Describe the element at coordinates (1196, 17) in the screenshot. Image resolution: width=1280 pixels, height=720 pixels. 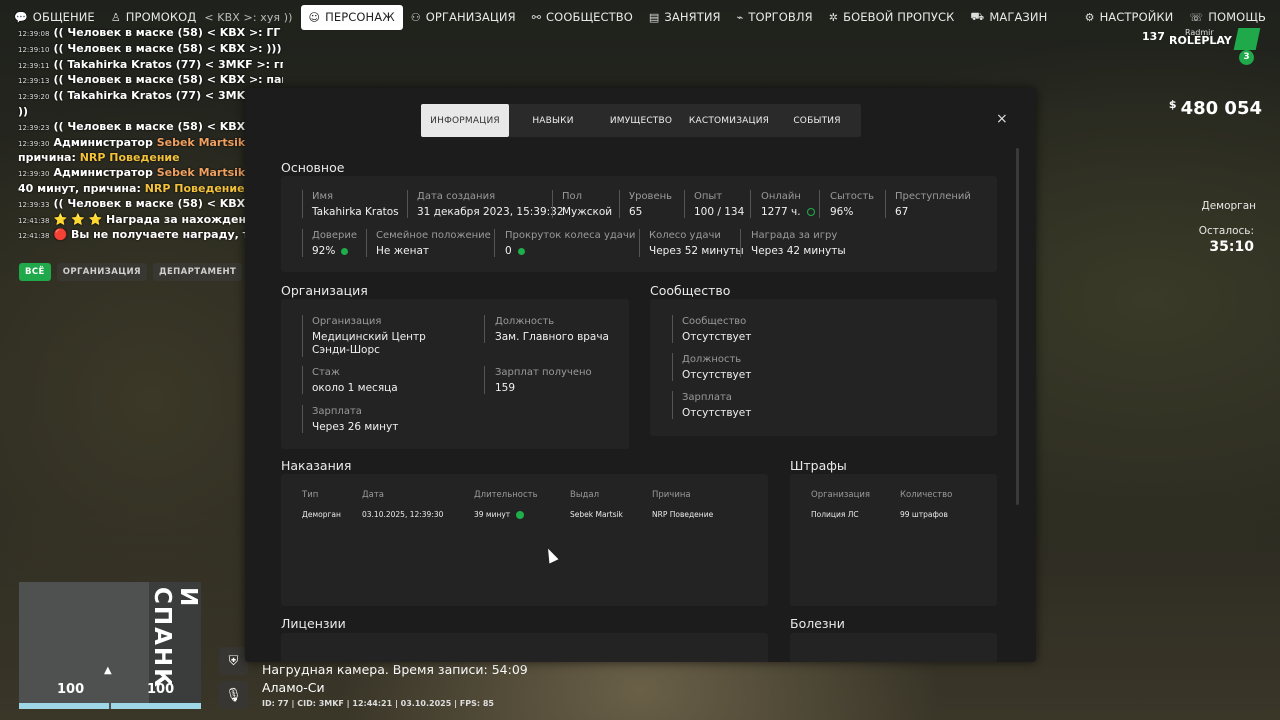
I see `help-icon: ☏` at that location.